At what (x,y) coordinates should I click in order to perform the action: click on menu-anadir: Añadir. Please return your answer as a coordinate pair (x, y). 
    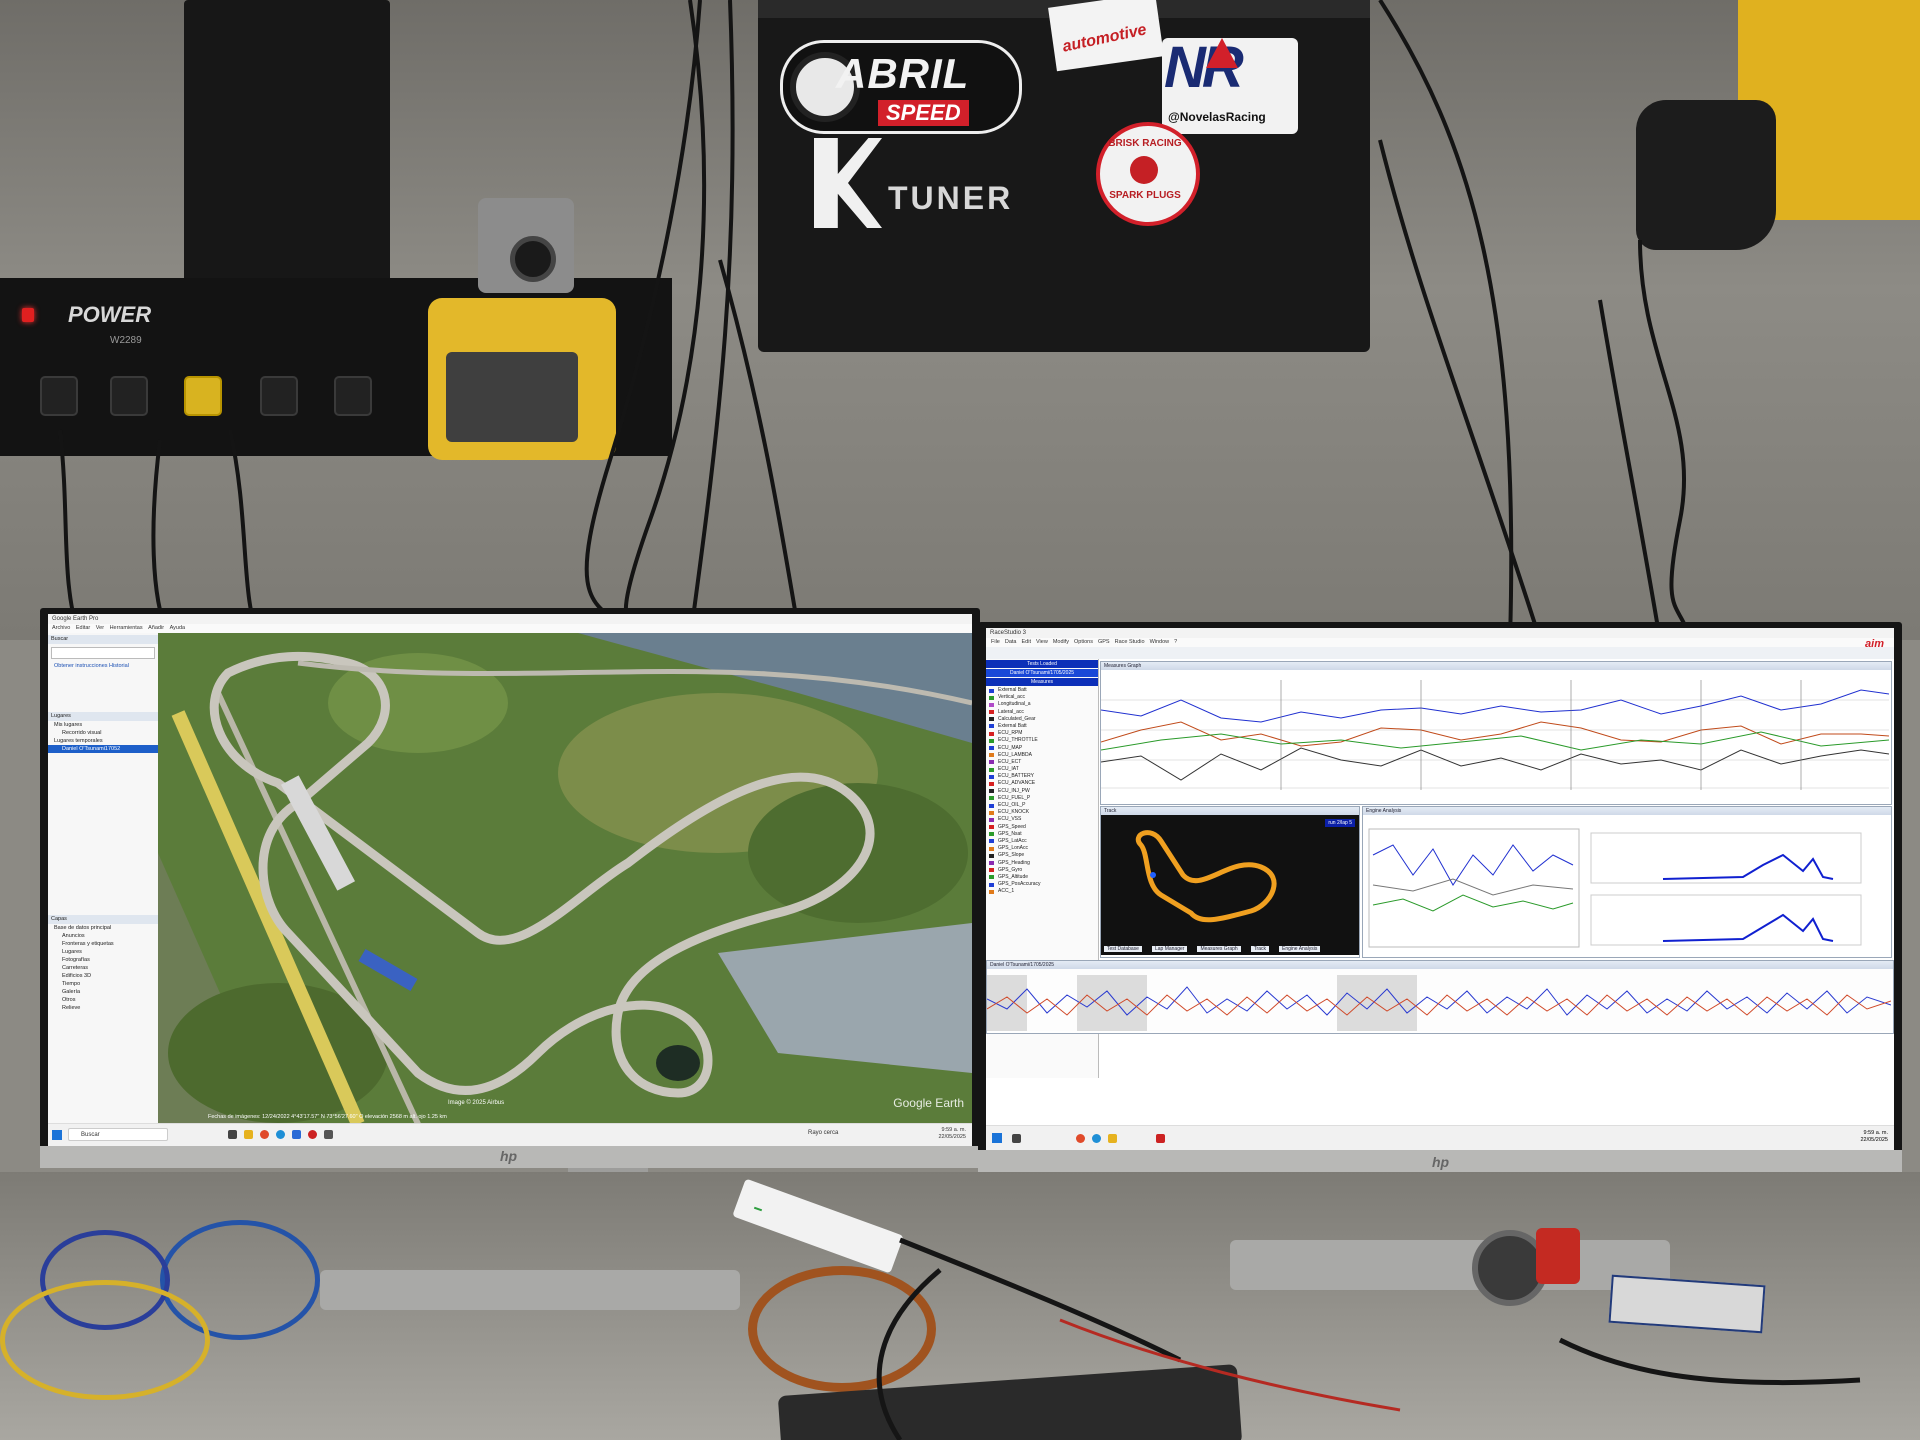
    Looking at the image, I should click on (156, 628).